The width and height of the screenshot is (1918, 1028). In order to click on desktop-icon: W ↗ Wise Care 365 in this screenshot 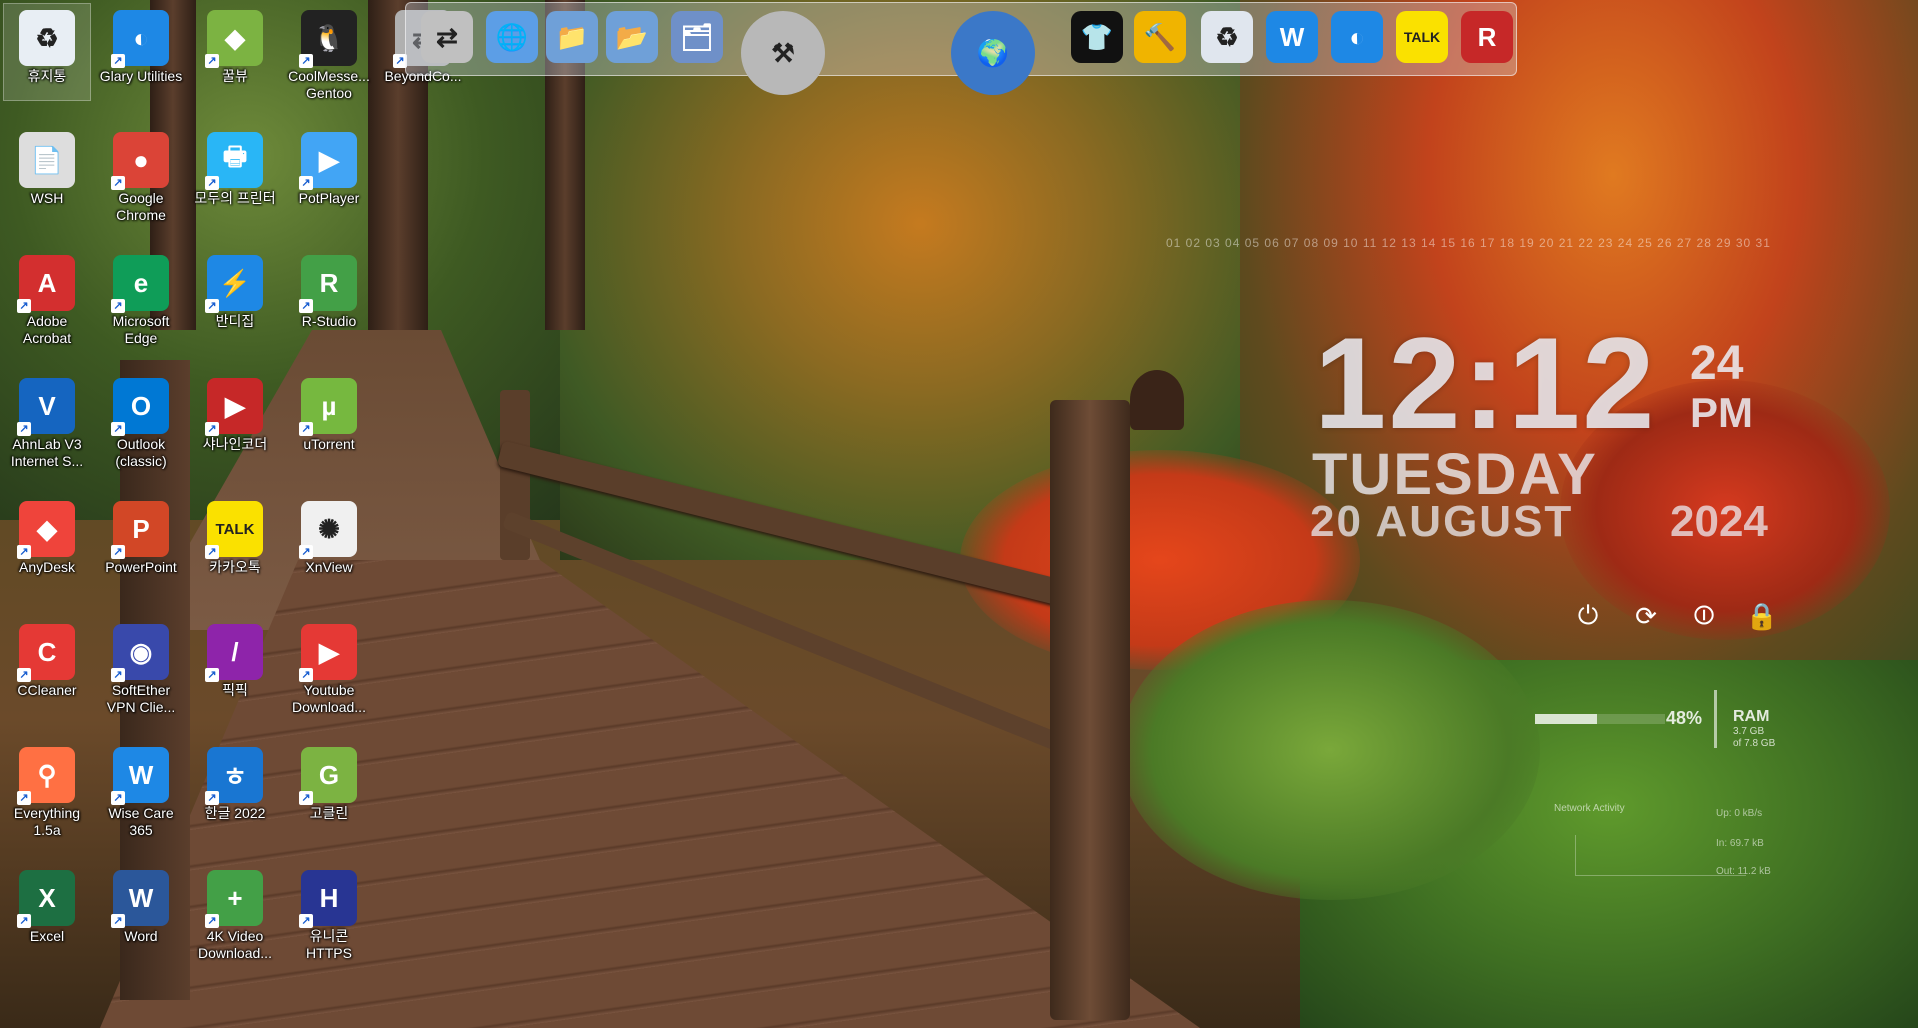, I will do `click(141, 789)`.